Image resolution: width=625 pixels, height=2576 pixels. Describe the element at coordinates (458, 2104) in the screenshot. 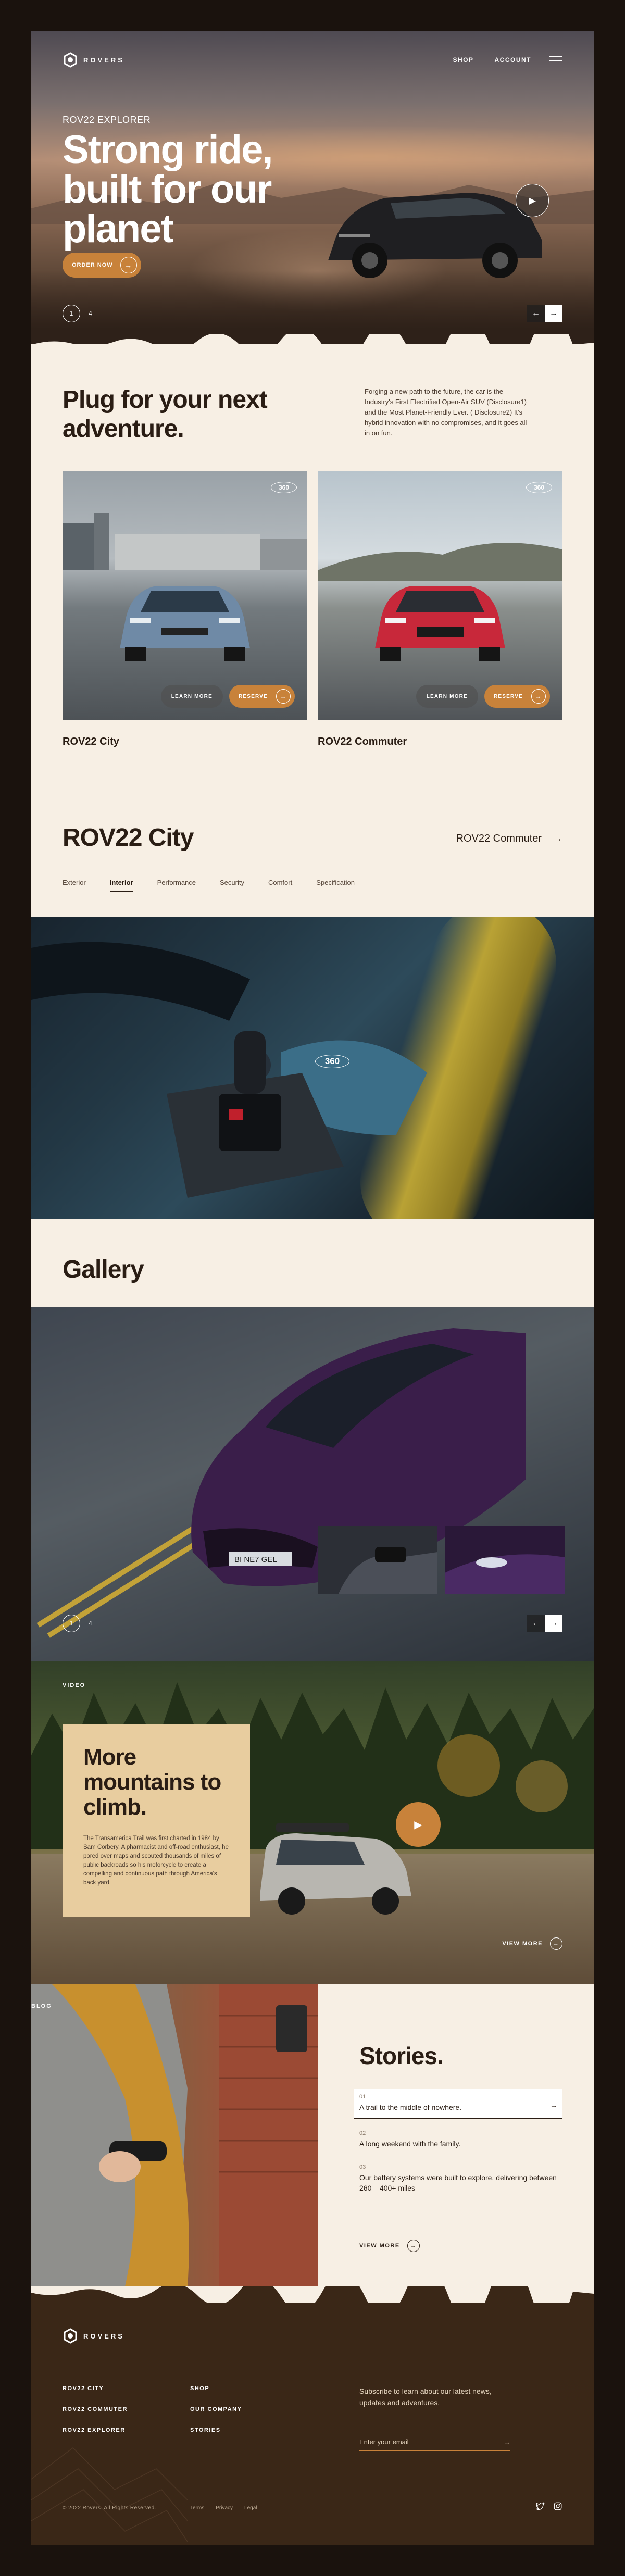

I see `story-item: 01 A trail to the middle of nowhere. →` at that location.